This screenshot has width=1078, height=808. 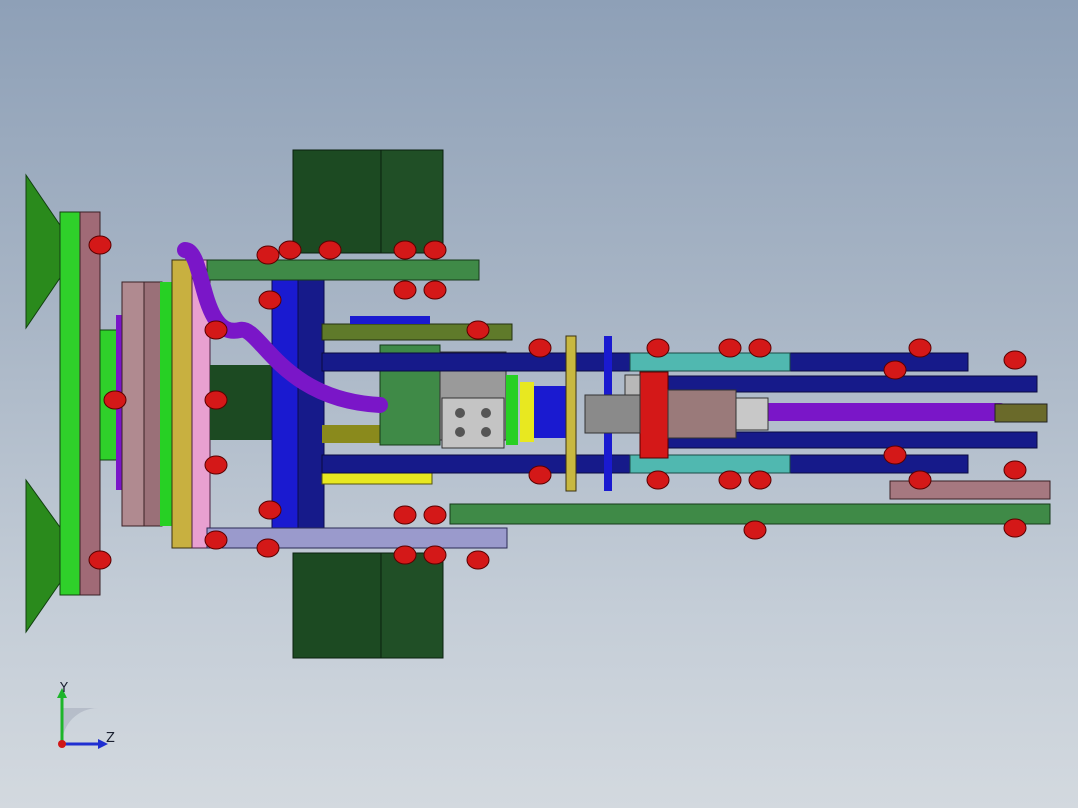 I want to click on mount-plate-top, so click(x=368, y=201).